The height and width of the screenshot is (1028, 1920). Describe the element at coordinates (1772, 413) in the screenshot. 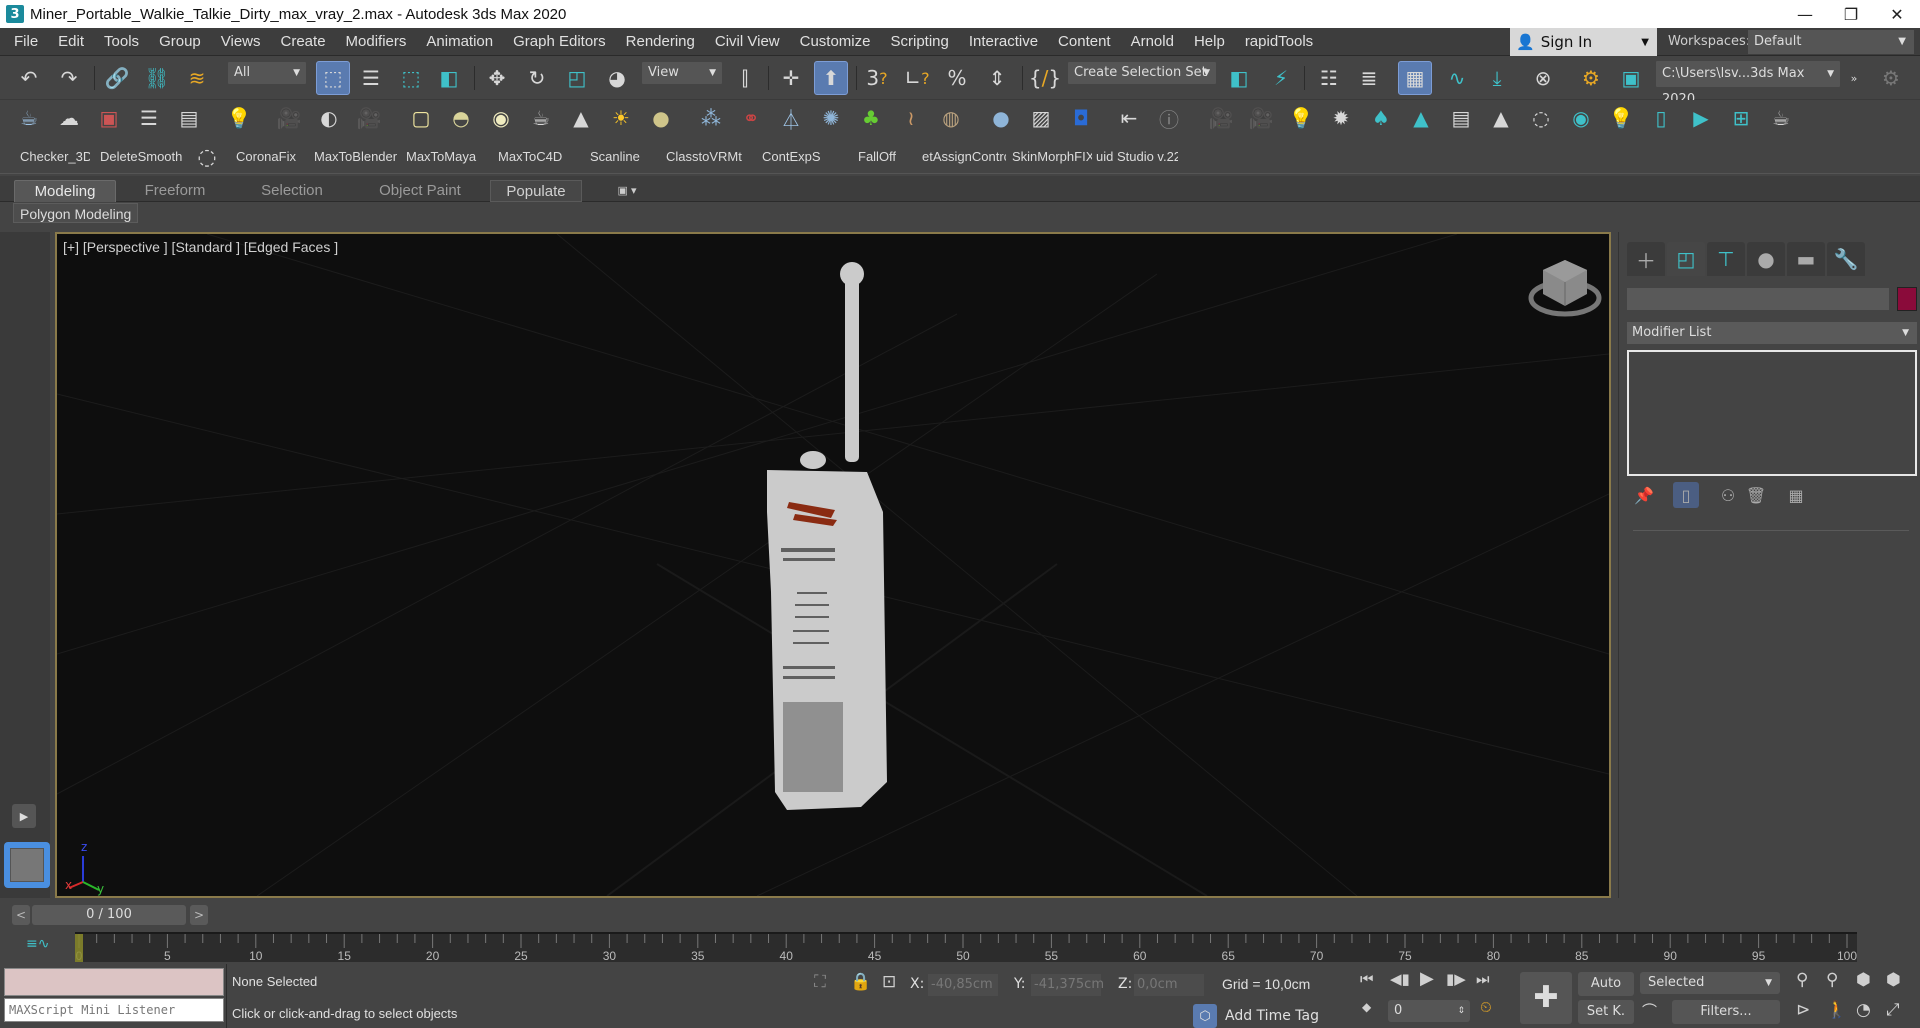

I see `modifier-stack` at that location.